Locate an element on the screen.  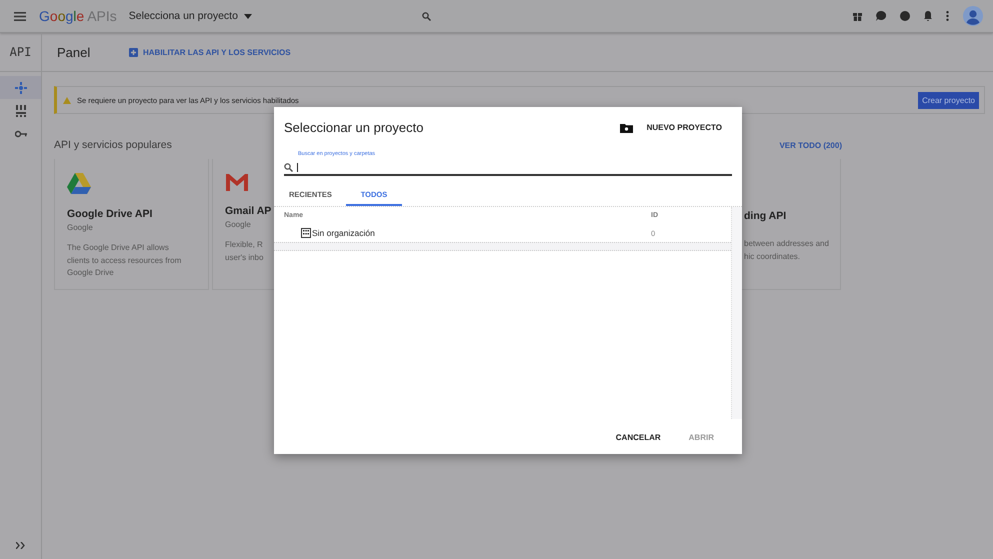
api-name: Gmail AP is located at coordinates (248, 211).